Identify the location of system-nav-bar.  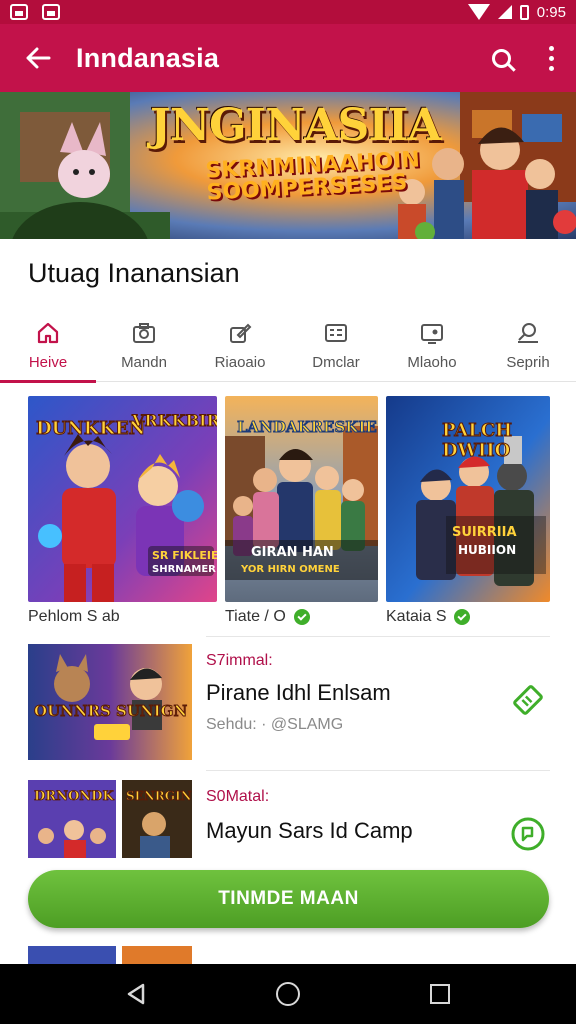
(288, 994).